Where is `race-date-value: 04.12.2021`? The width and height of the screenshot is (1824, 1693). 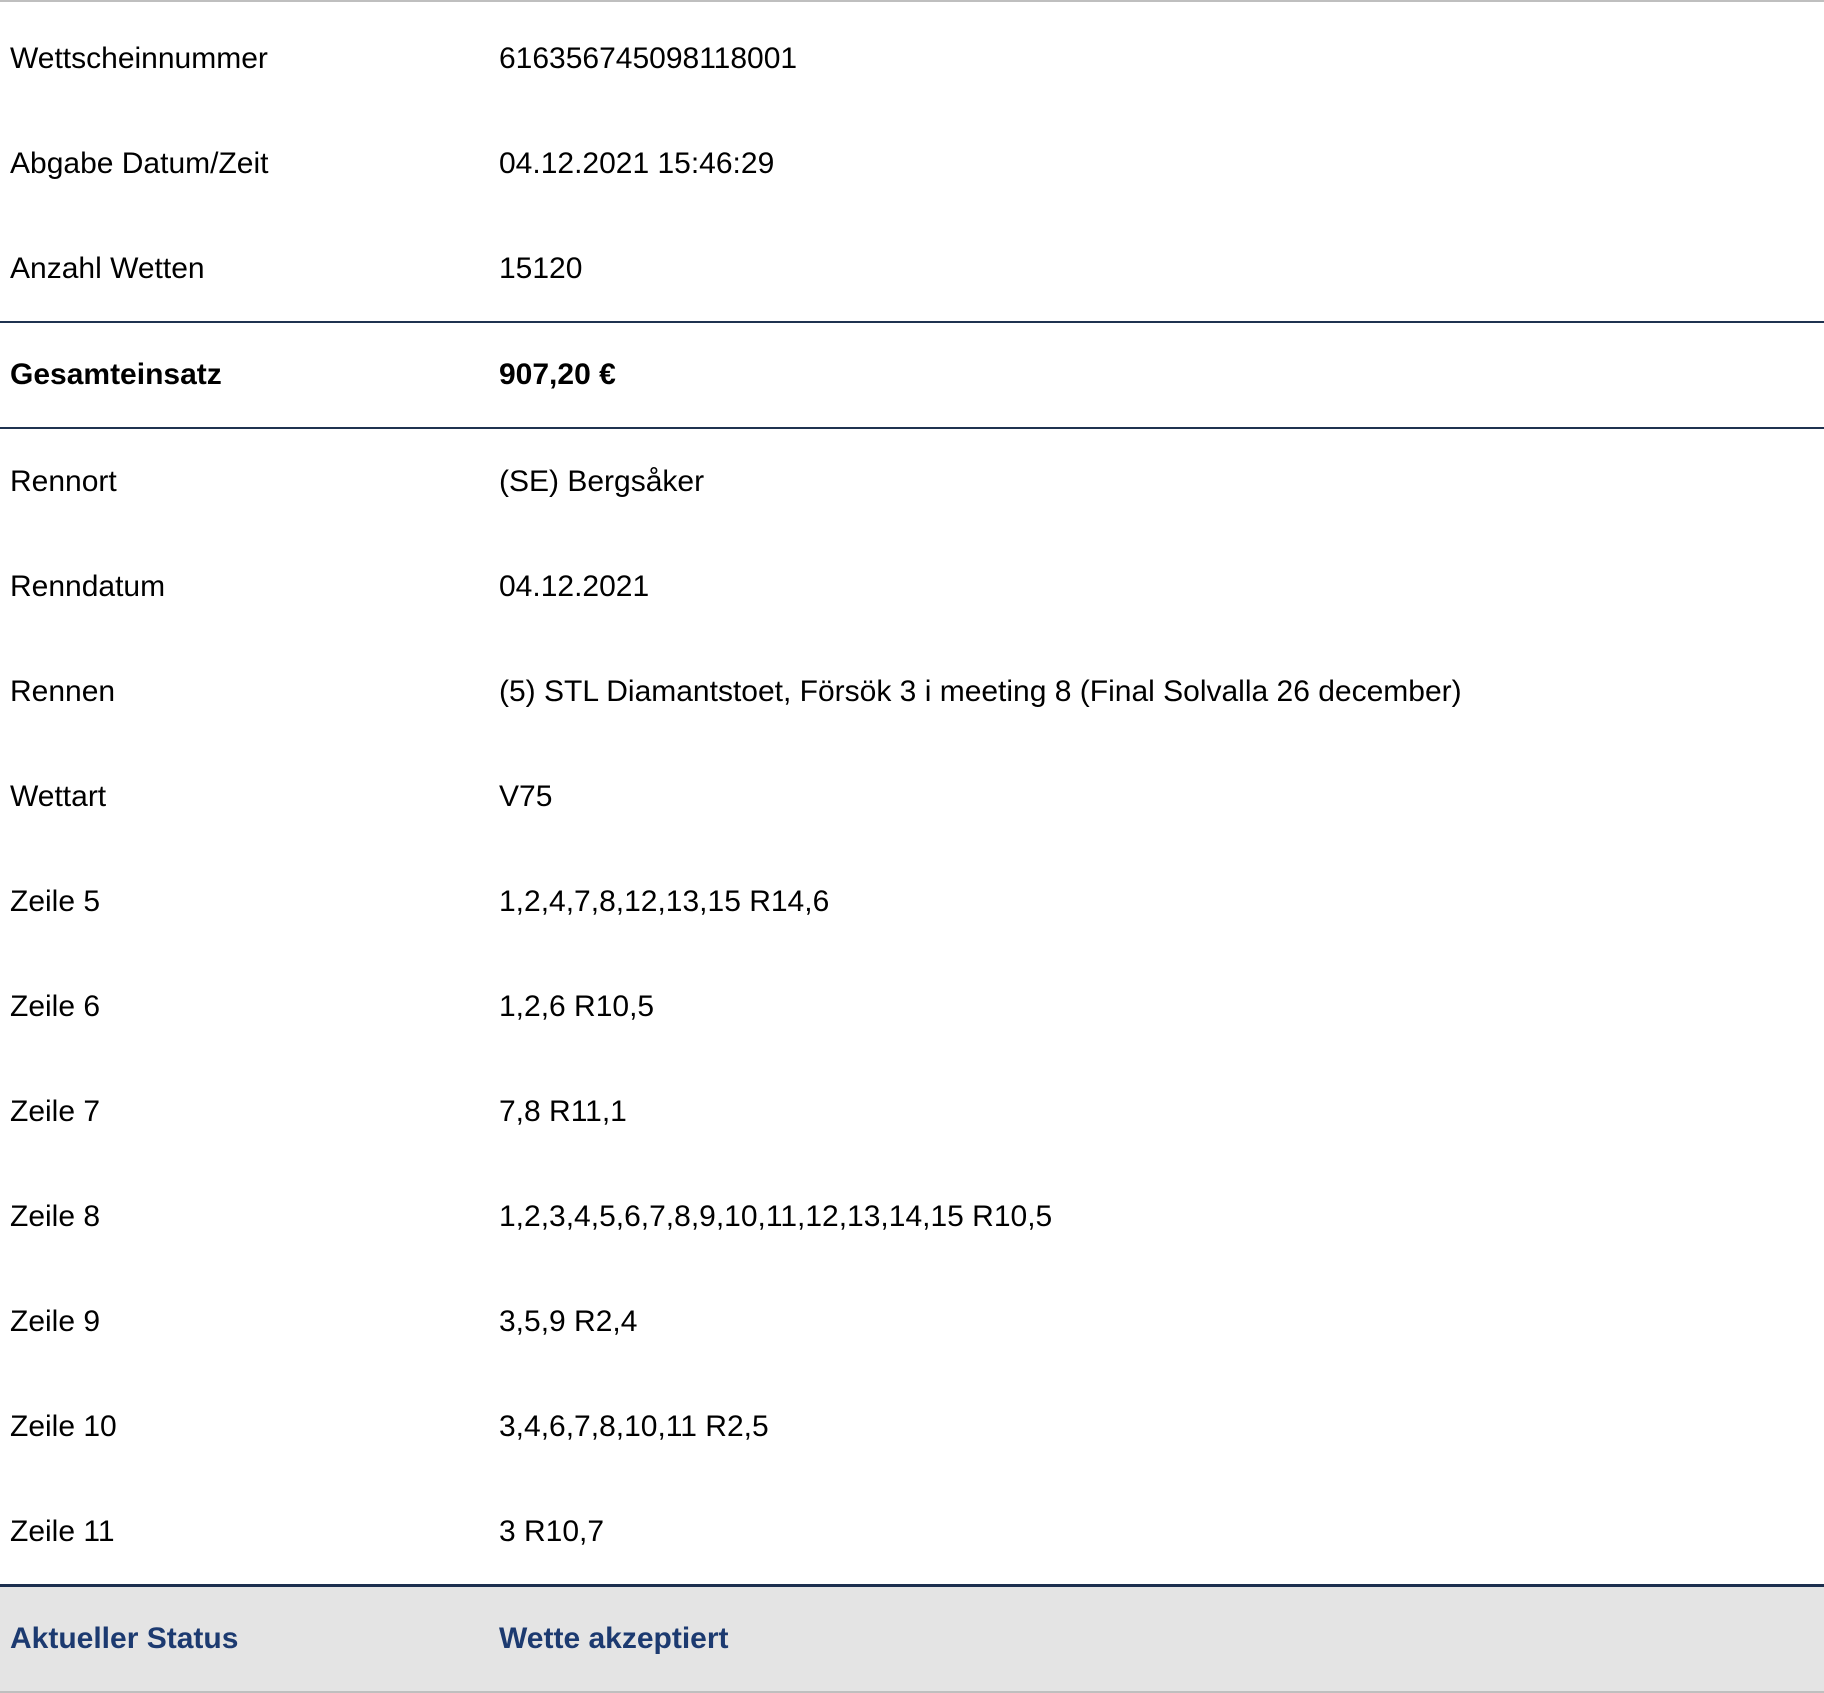
race-date-value: 04.12.2021 is located at coordinates (574, 586).